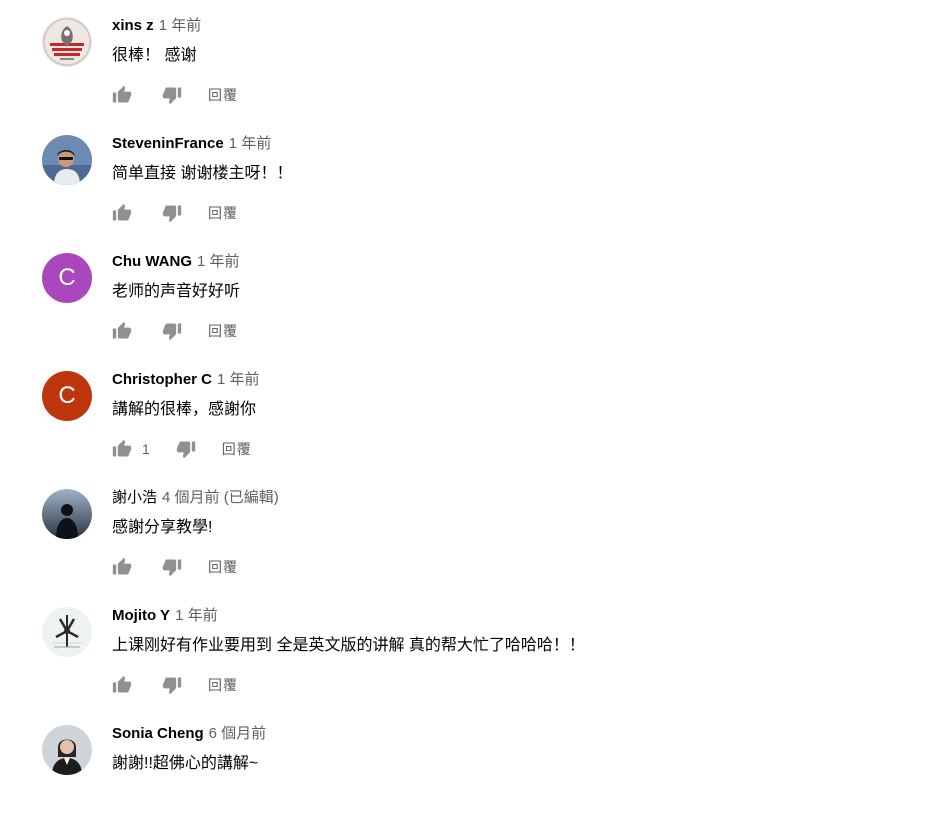  Describe the element at coordinates (156, 26) in the screenshot. I see `comment-header: xins z 1 年前` at that location.